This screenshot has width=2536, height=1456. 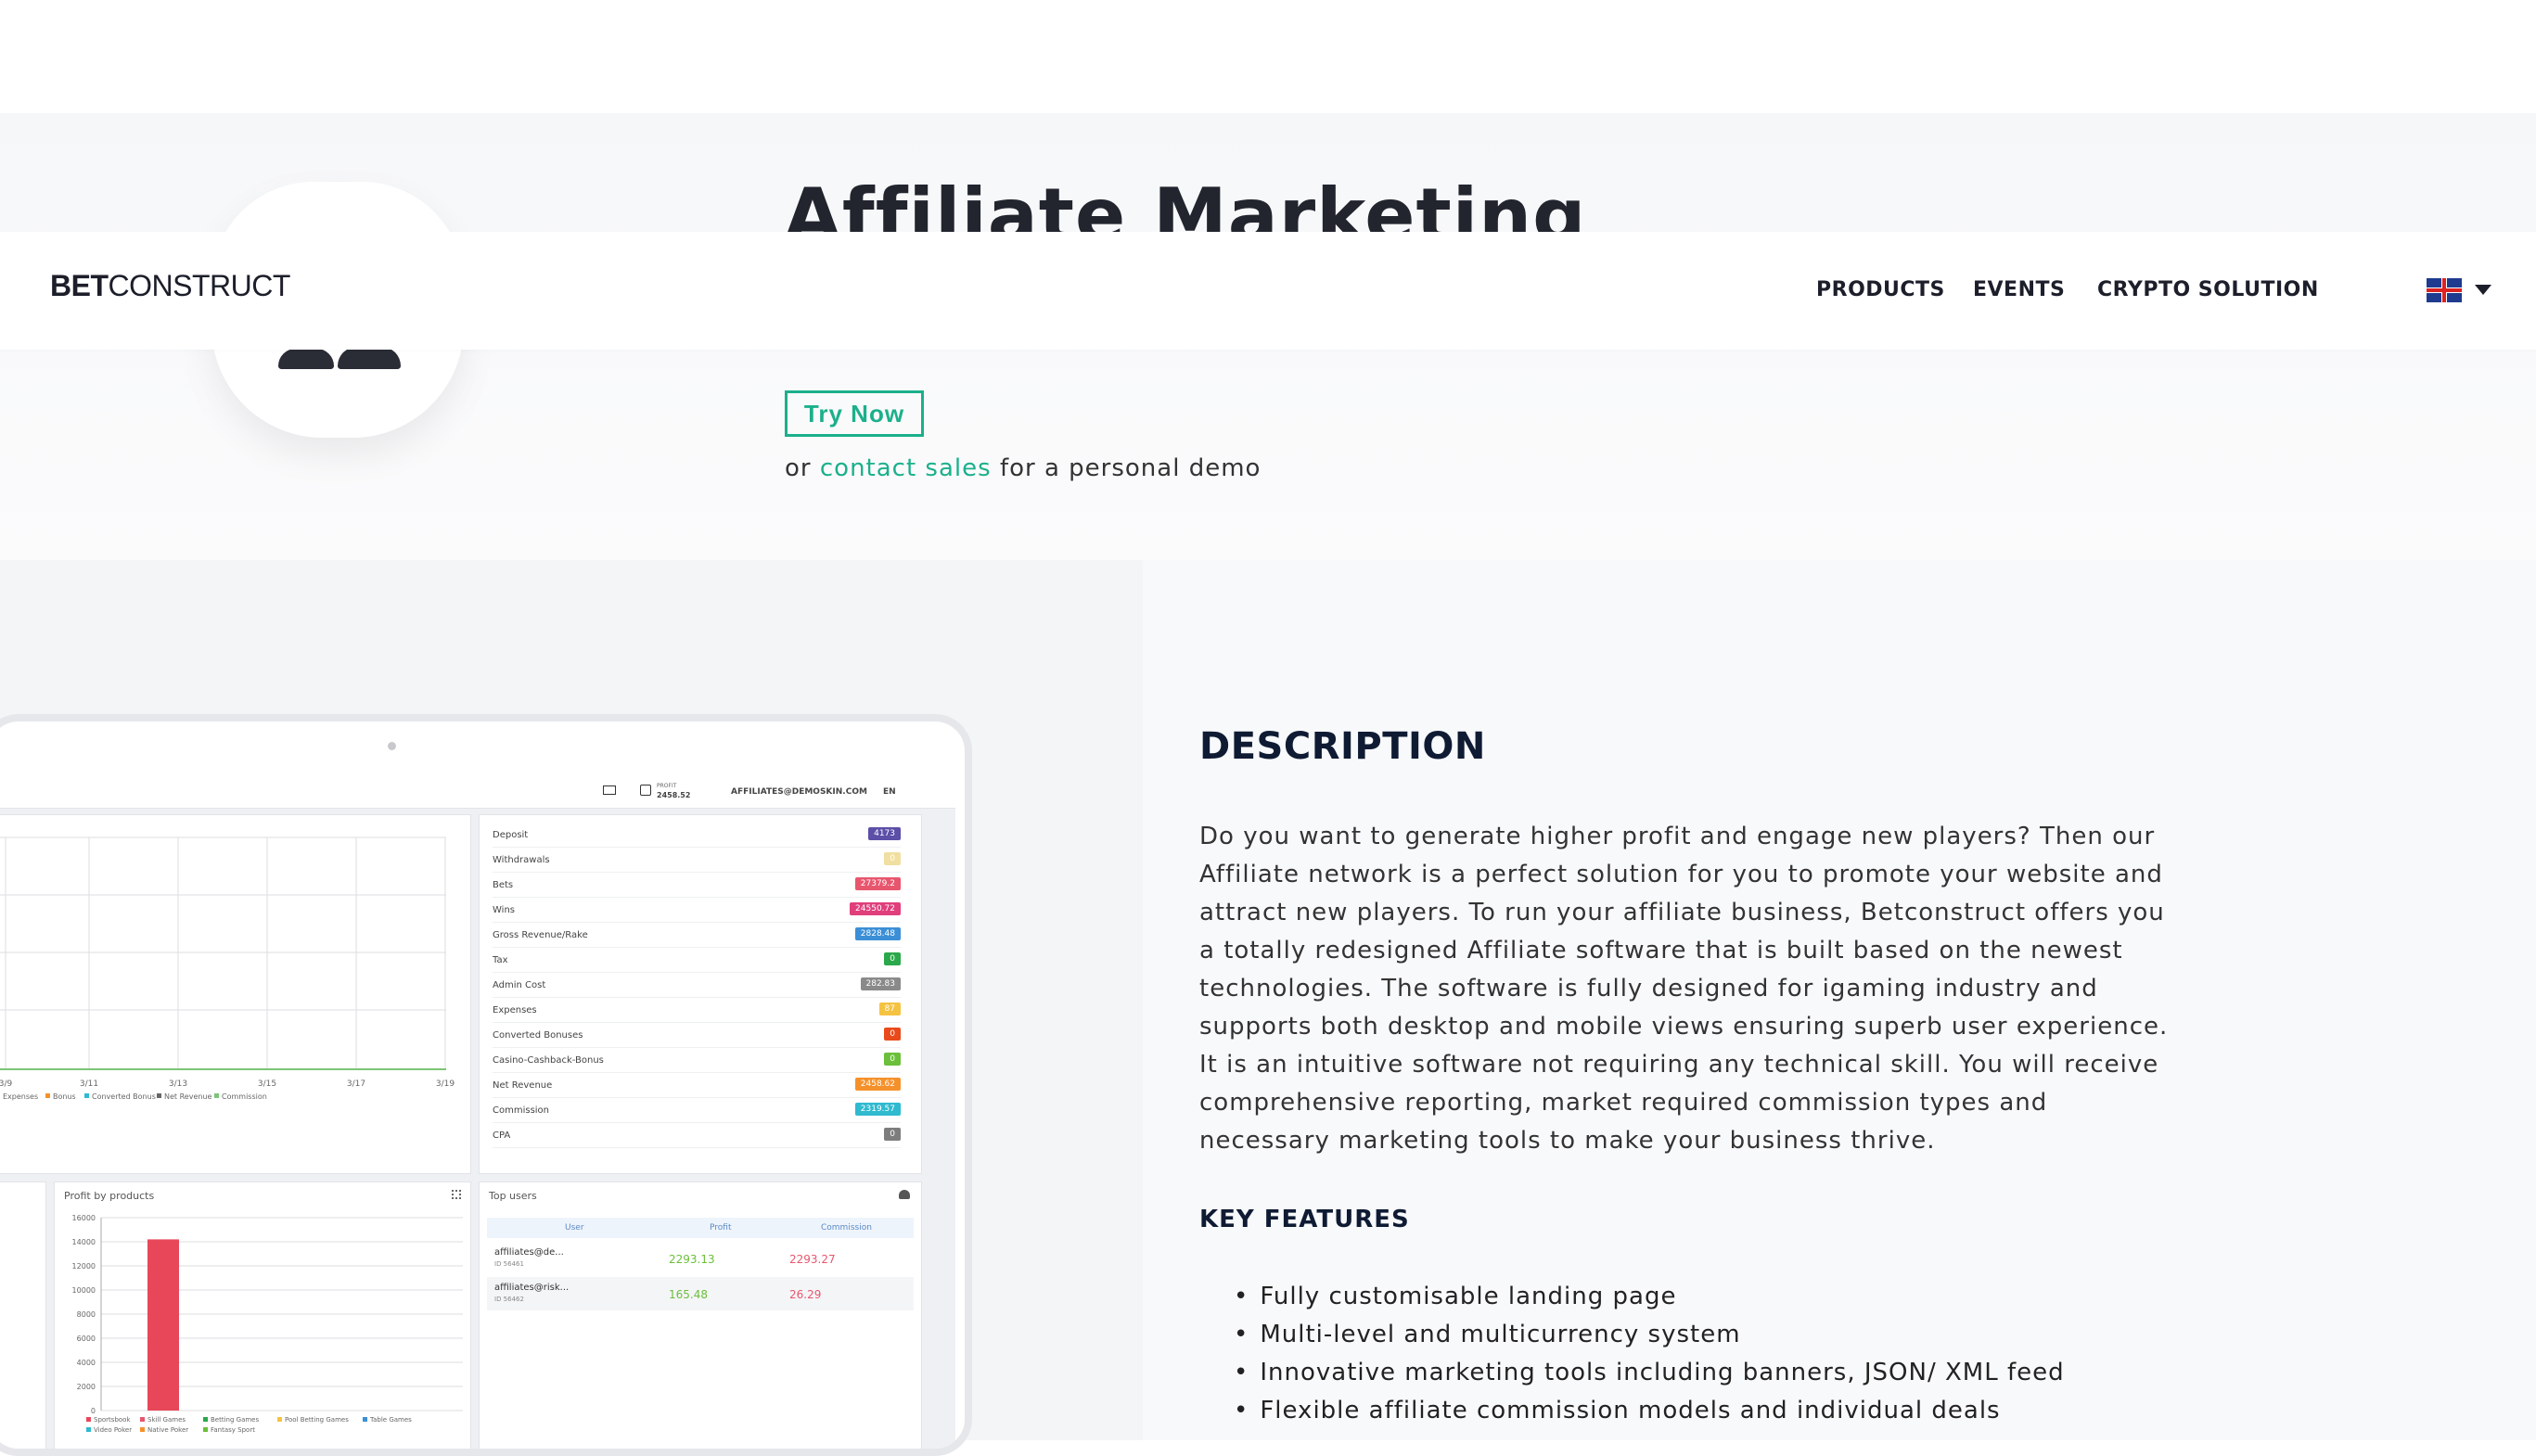 What do you see at coordinates (880, 983) in the screenshot?
I see `stat-badge: 282.83` at bounding box center [880, 983].